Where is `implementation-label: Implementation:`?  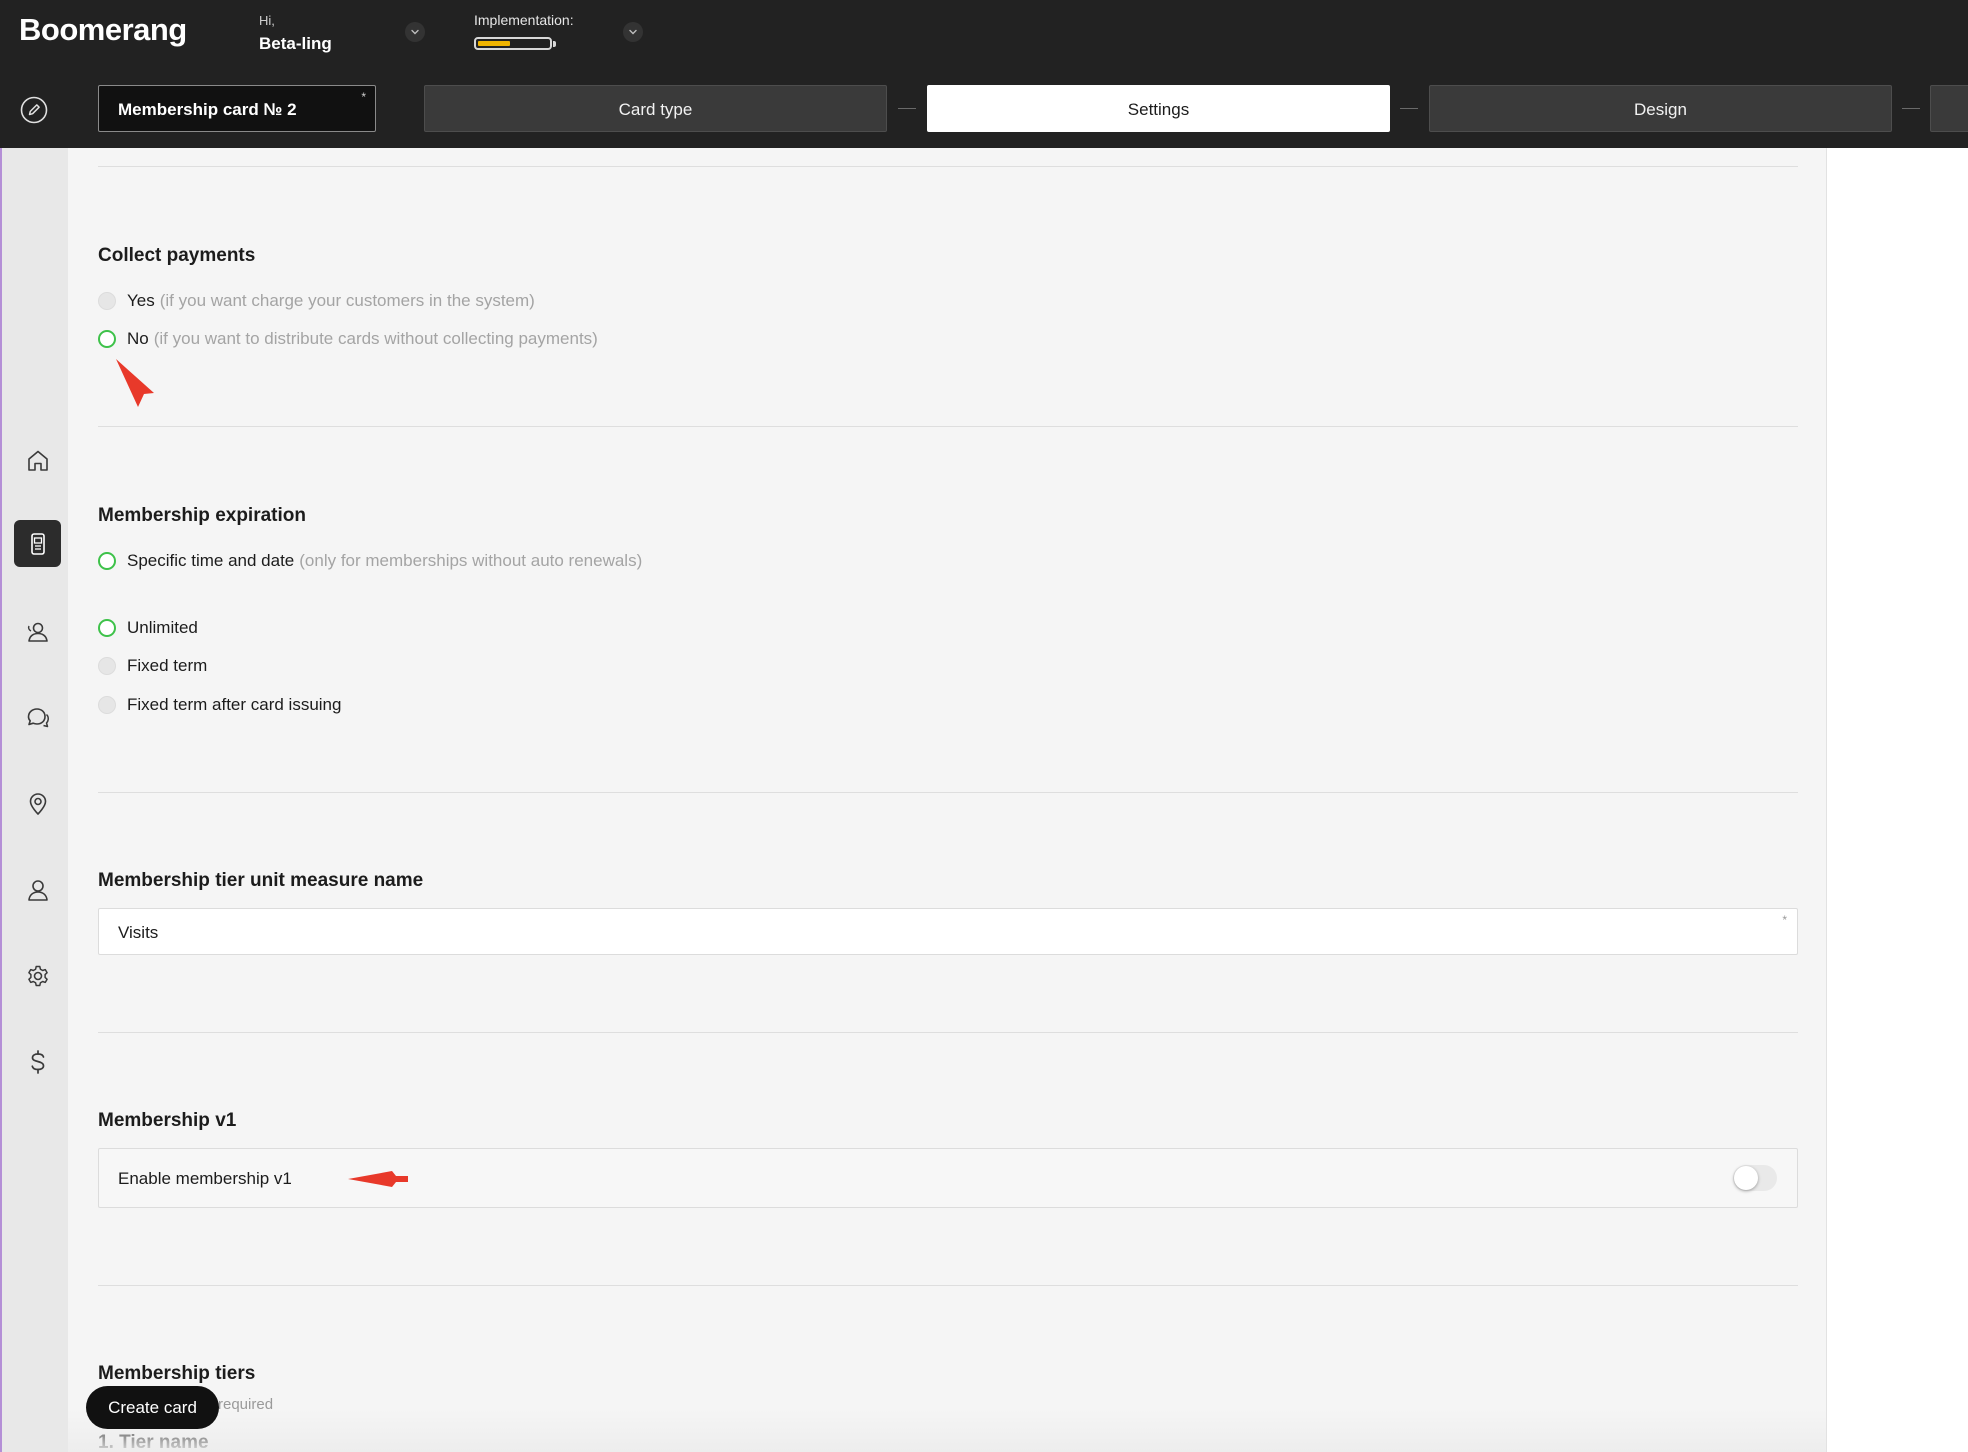 implementation-label: Implementation: is located at coordinates (524, 20).